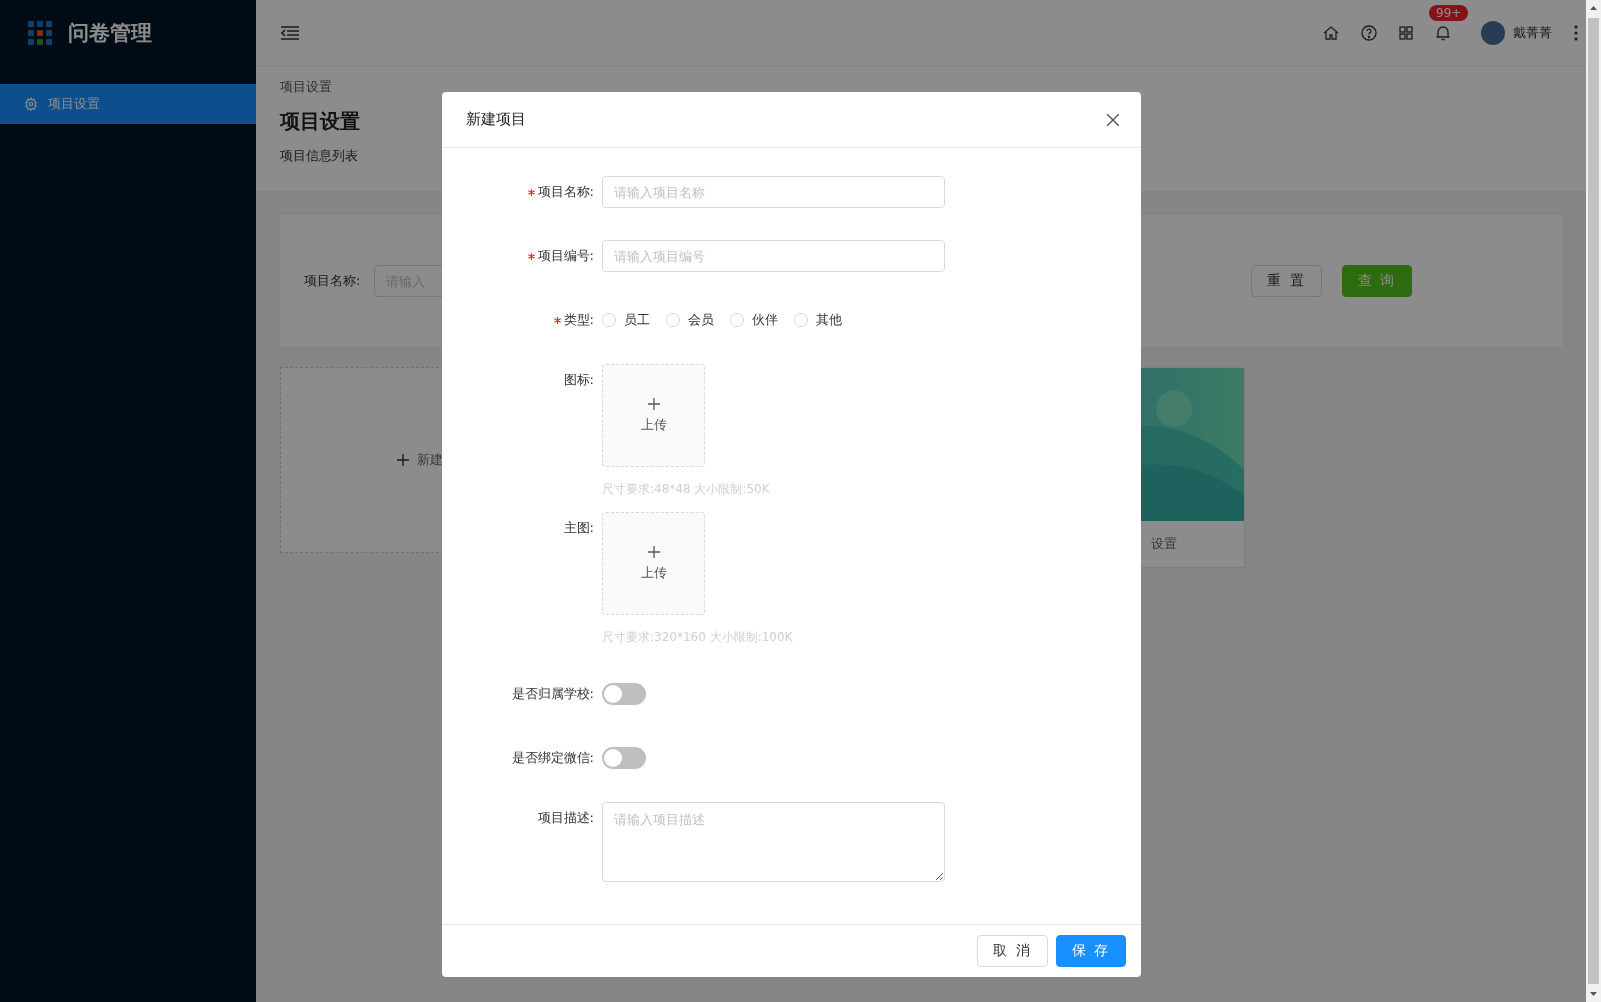 Image resolution: width=1601 pixels, height=1002 pixels. What do you see at coordinates (319, 156) in the screenshot?
I see `page-subtitle: 项目信息列表` at bounding box center [319, 156].